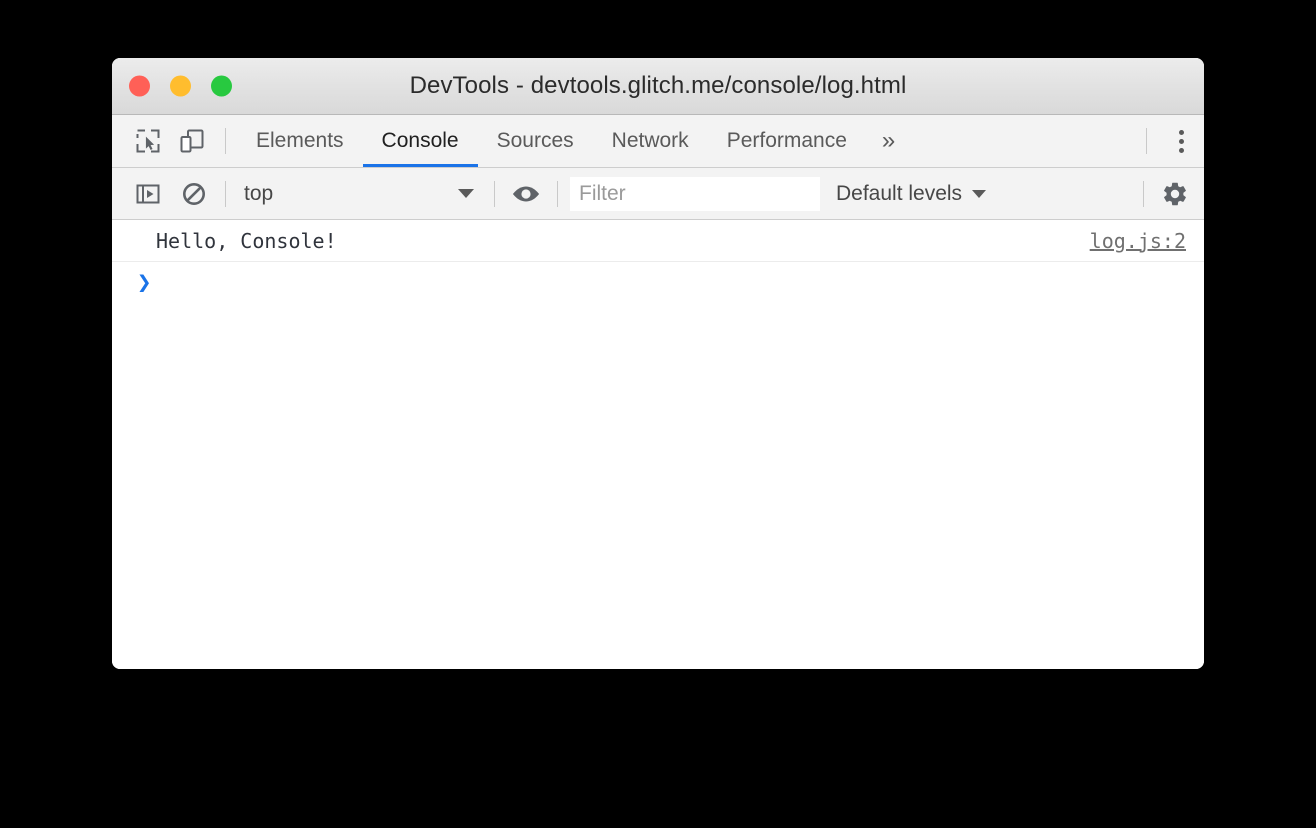 This screenshot has height=828, width=1316. I want to click on gear-icon, so click(1175, 194).